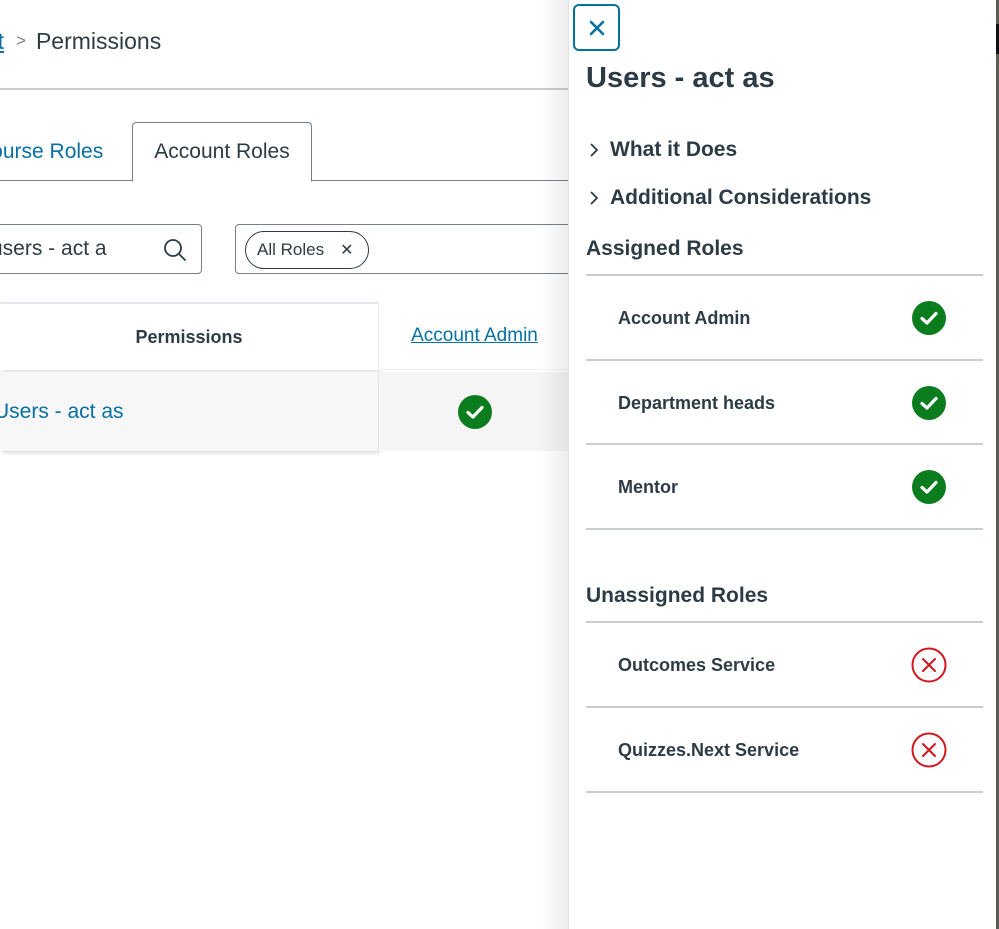 The width and height of the screenshot is (999, 929). I want to click on search-icon, so click(175, 250).